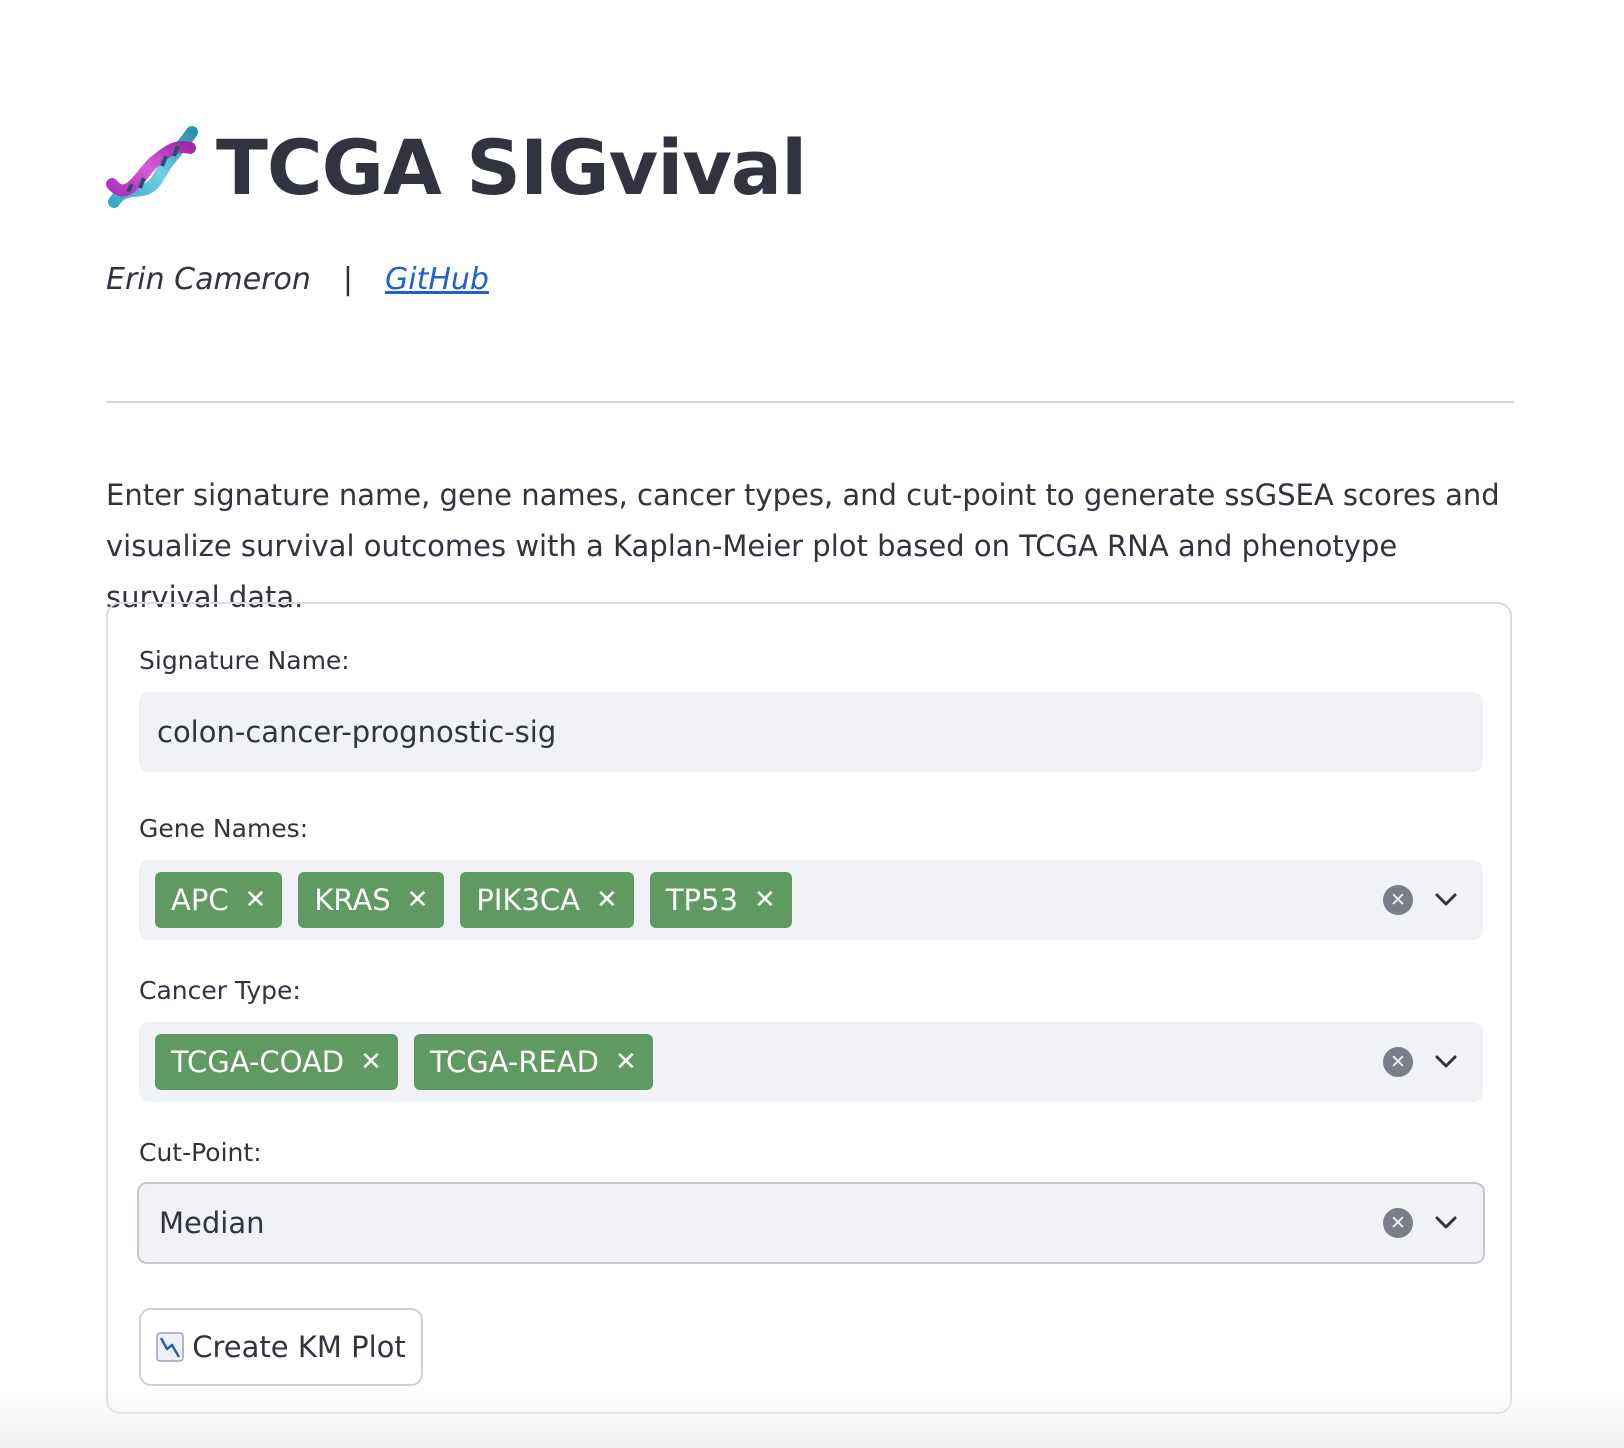  What do you see at coordinates (811, 900) in the screenshot?
I see `gene-names-multiselect: APC ✕ KRAS ✕ PIK3CA ✕ TP53 ✕ ✕` at bounding box center [811, 900].